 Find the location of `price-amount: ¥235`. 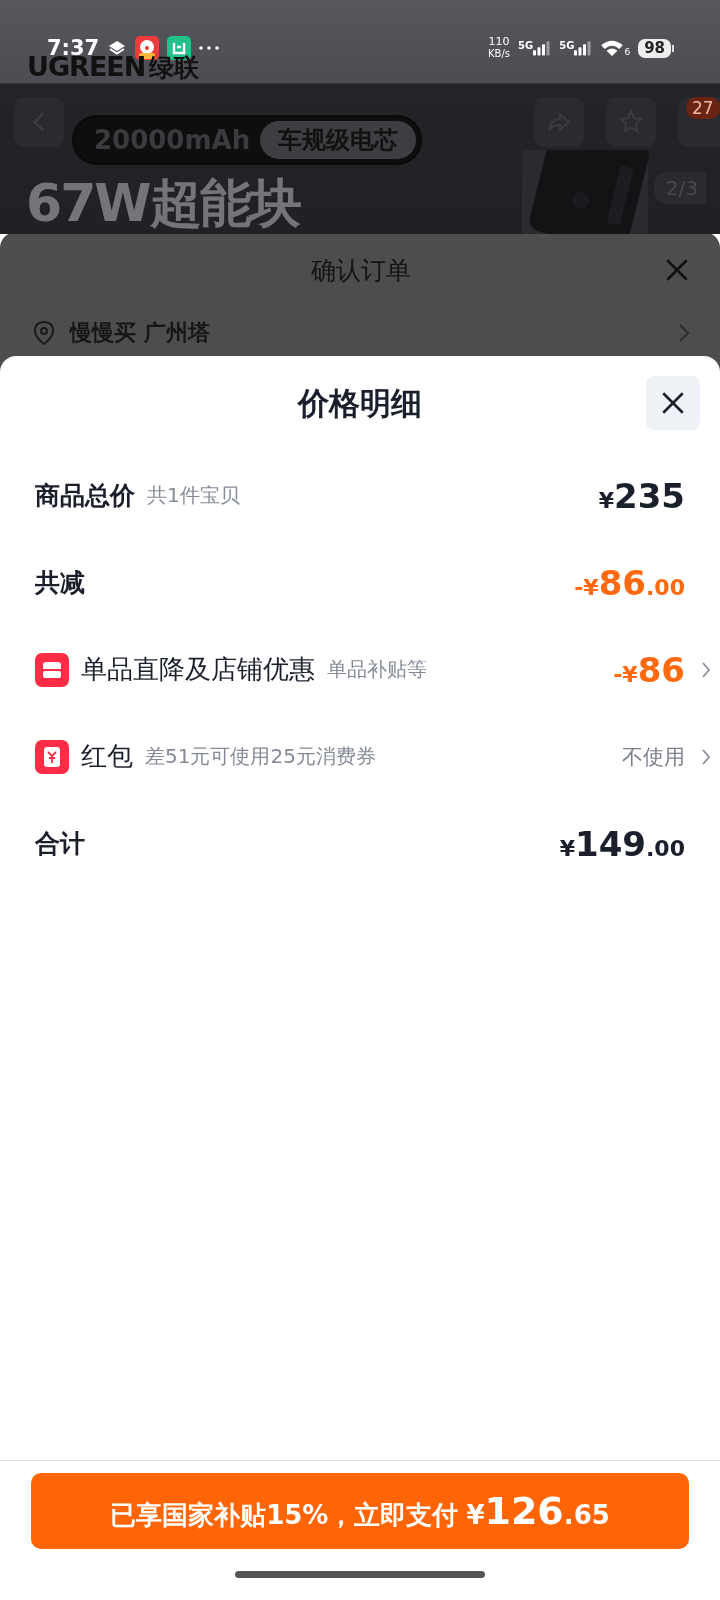

price-amount: ¥235 is located at coordinates (641, 495).